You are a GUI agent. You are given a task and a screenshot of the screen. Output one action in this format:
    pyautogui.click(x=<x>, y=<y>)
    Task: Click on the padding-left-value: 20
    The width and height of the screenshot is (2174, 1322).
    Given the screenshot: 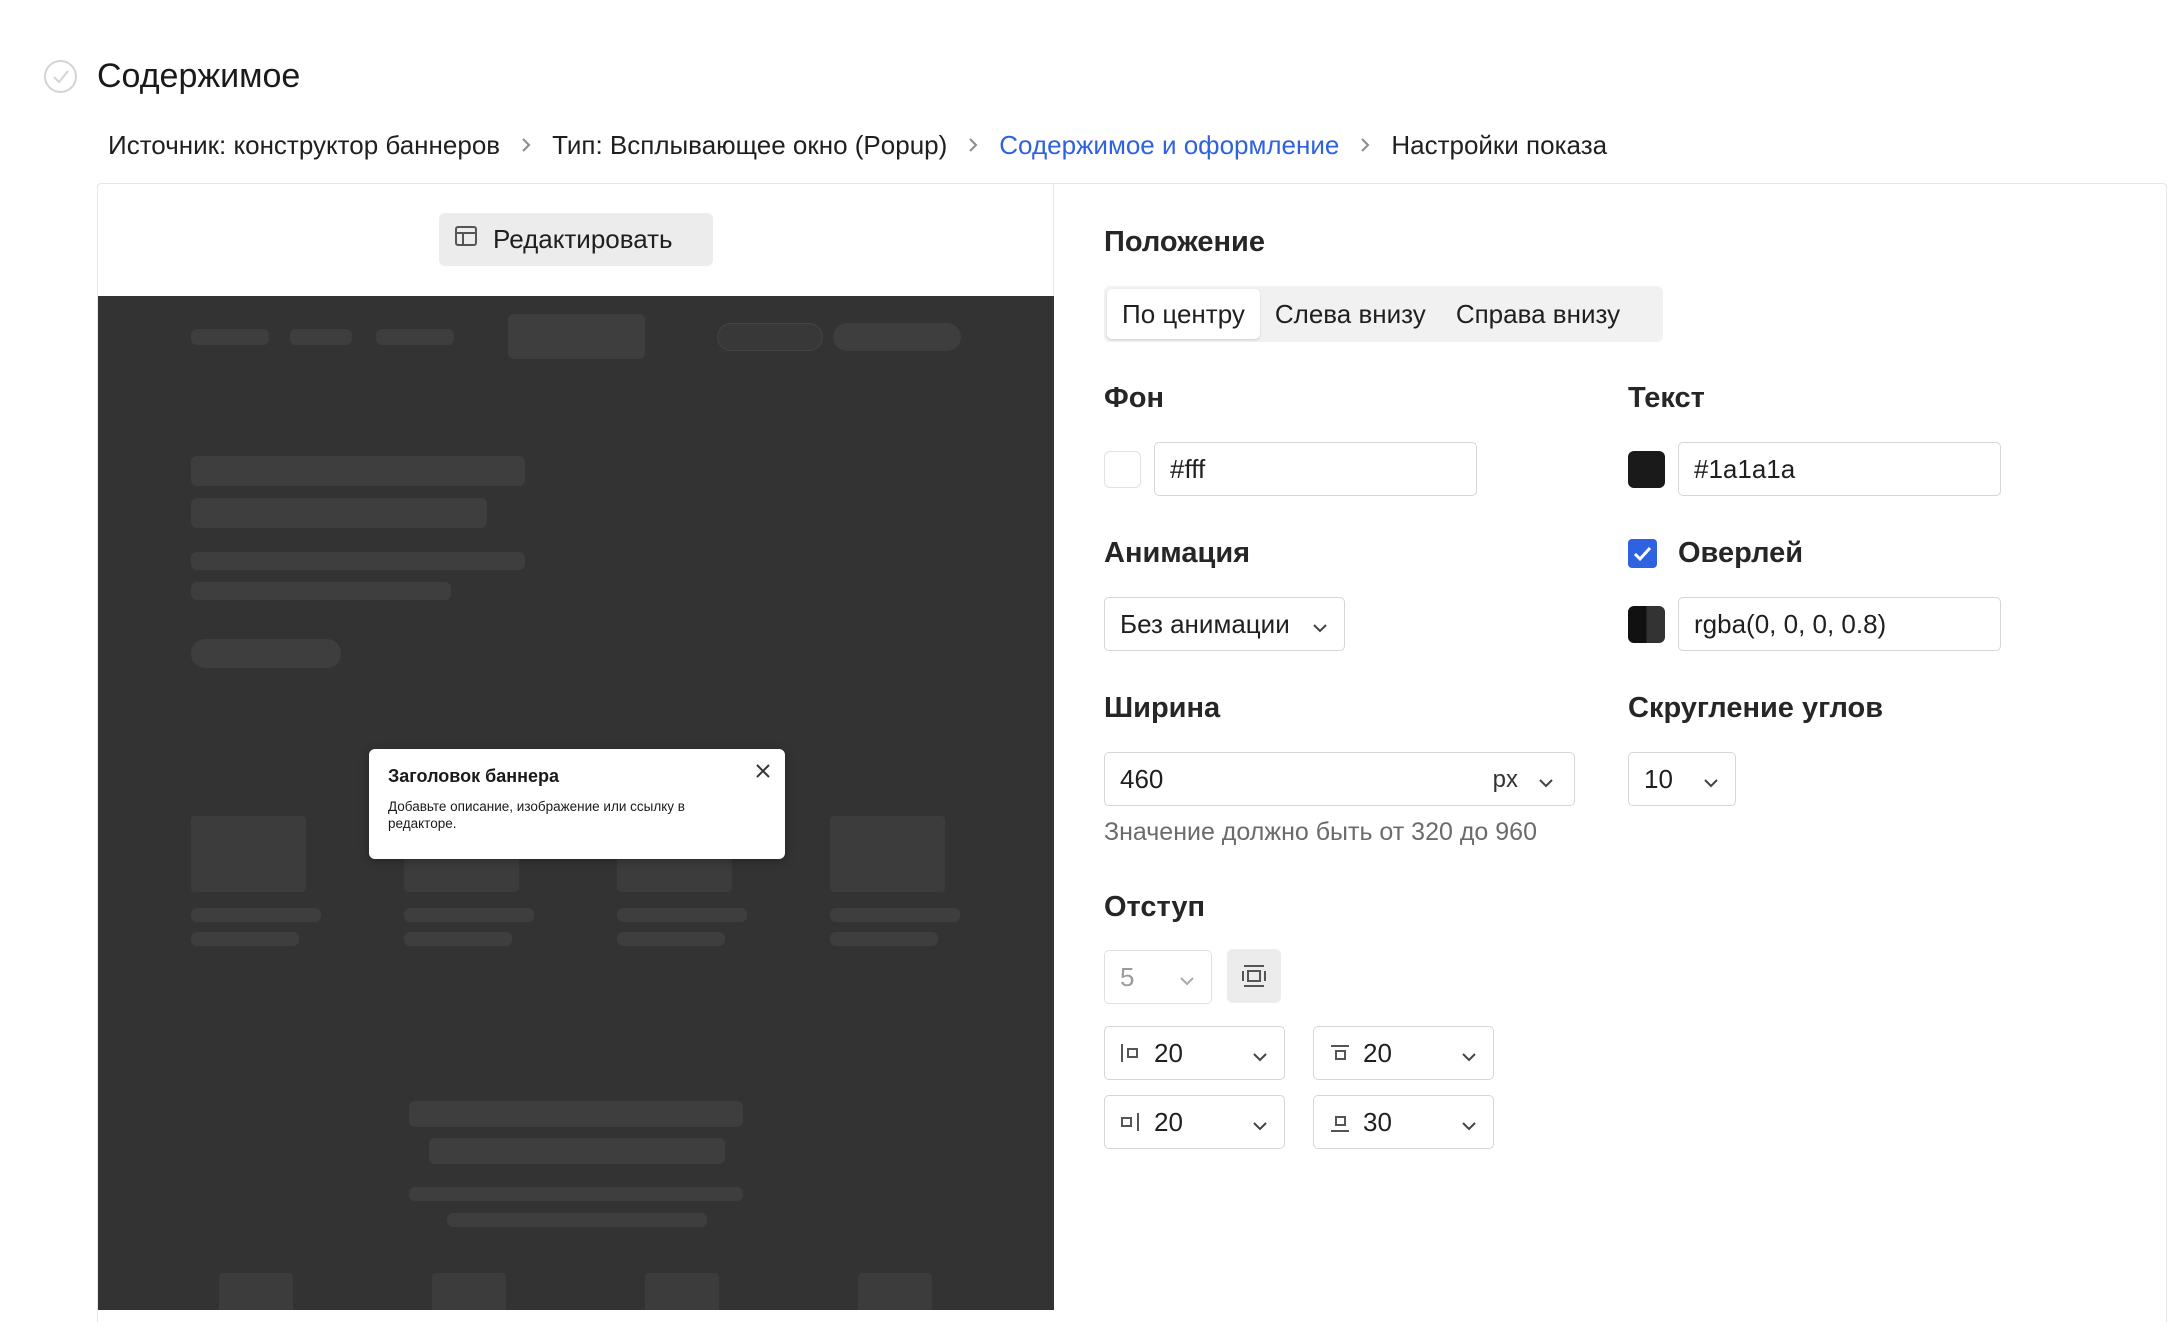 What is the action you would take?
    pyautogui.click(x=1168, y=1052)
    